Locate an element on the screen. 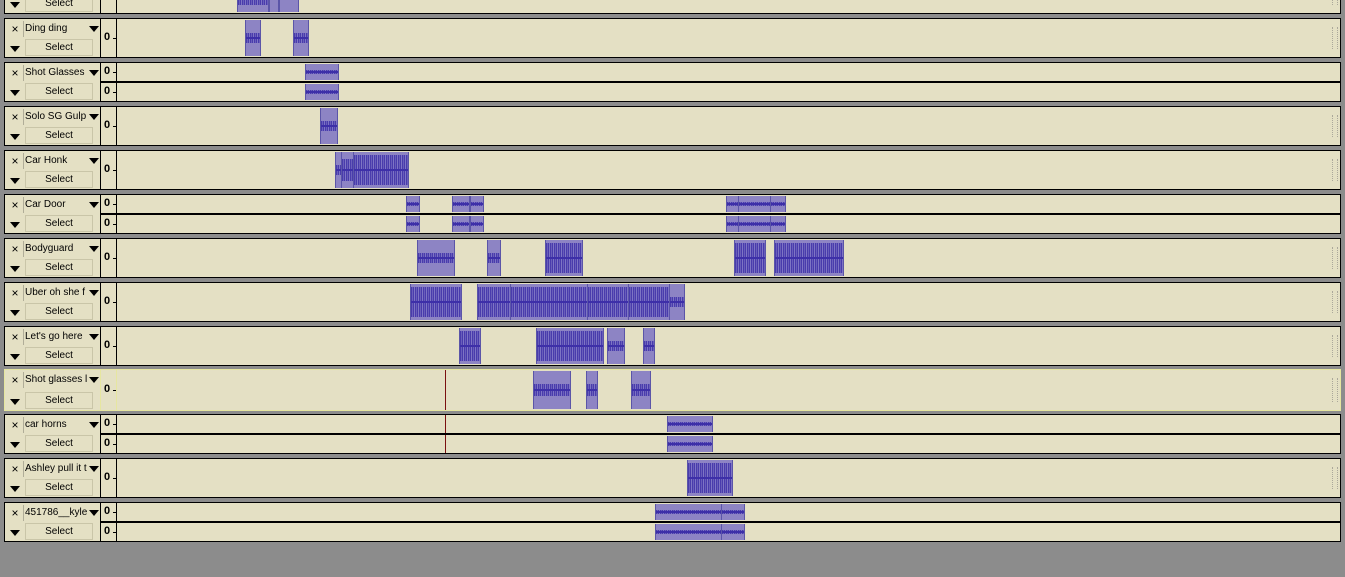 The height and width of the screenshot is (577, 1345). track-name-menu: Car Honk is located at coordinates (57, 161).